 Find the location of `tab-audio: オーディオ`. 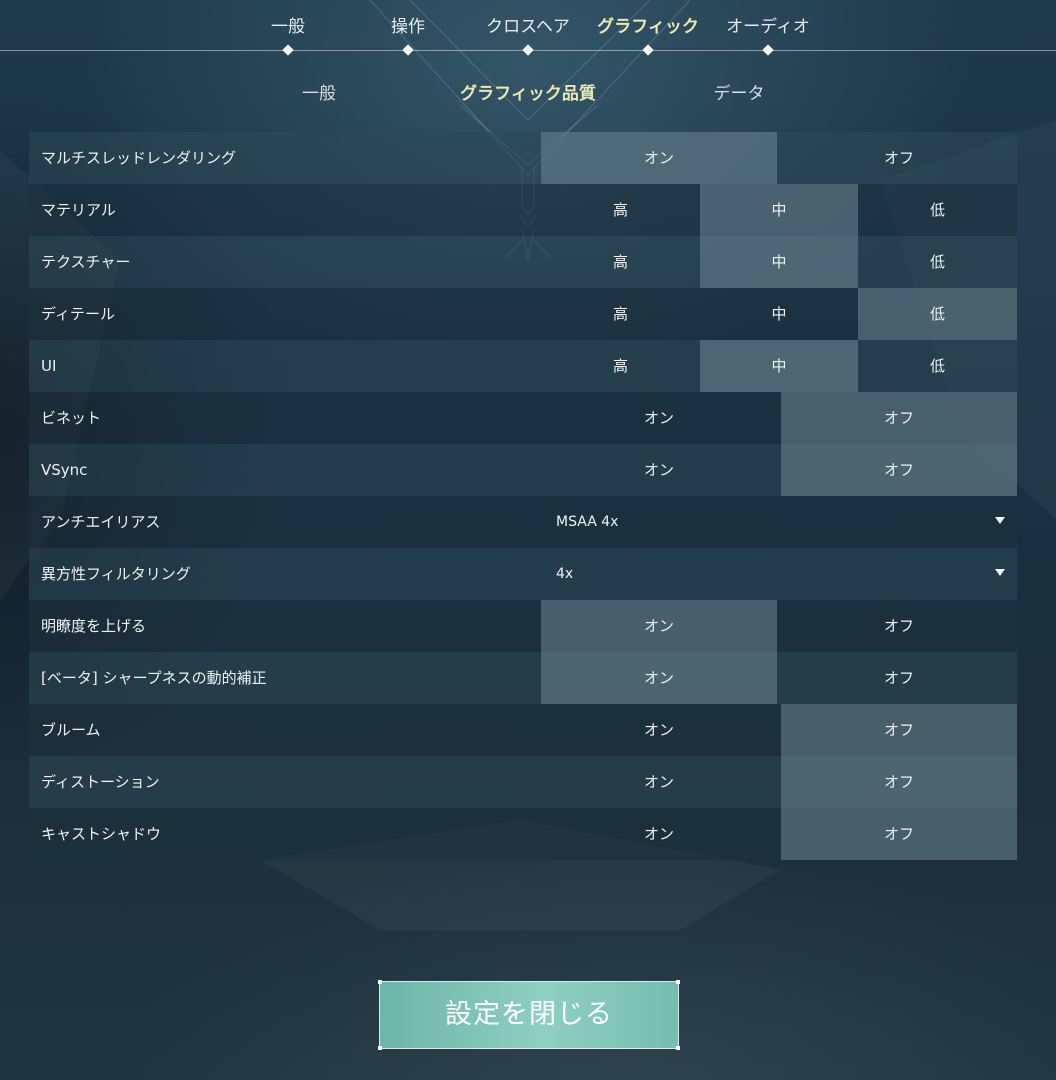

tab-audio: オーディオ is located at coordinates (768, 24).